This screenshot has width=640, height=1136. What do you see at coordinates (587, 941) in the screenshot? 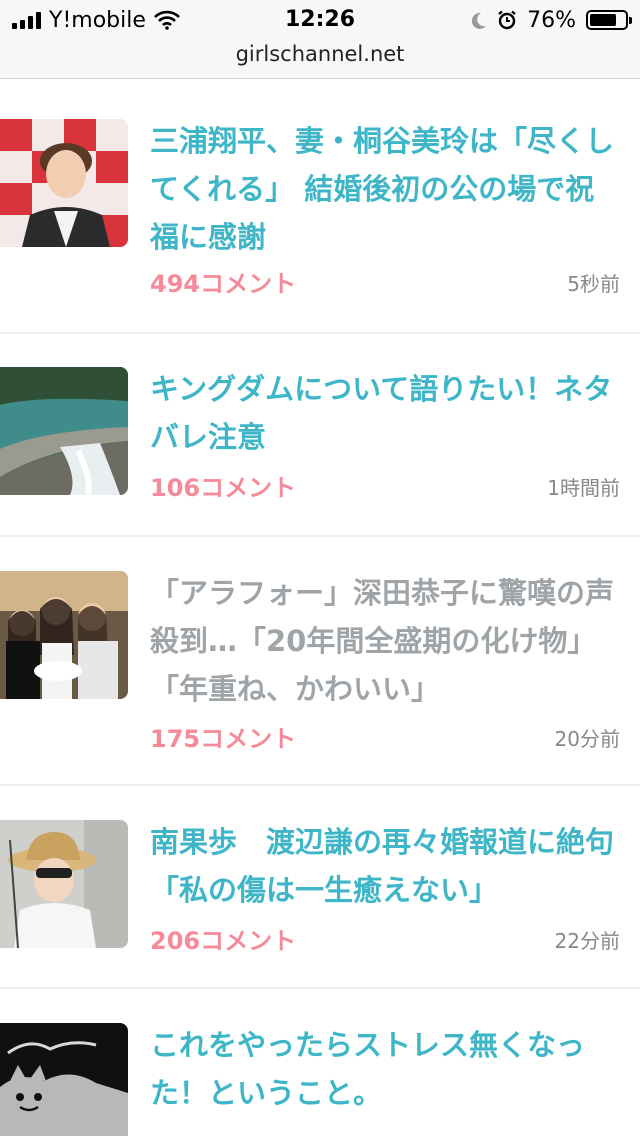
I see `post-time: 22分前` at bounding box center [587, 941].